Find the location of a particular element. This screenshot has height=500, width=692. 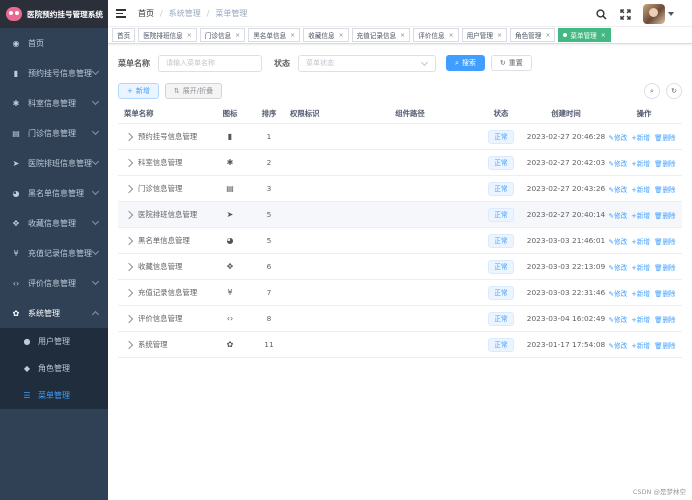

tab-item: 充值记录信息 × is located at coordinates (381, 35).